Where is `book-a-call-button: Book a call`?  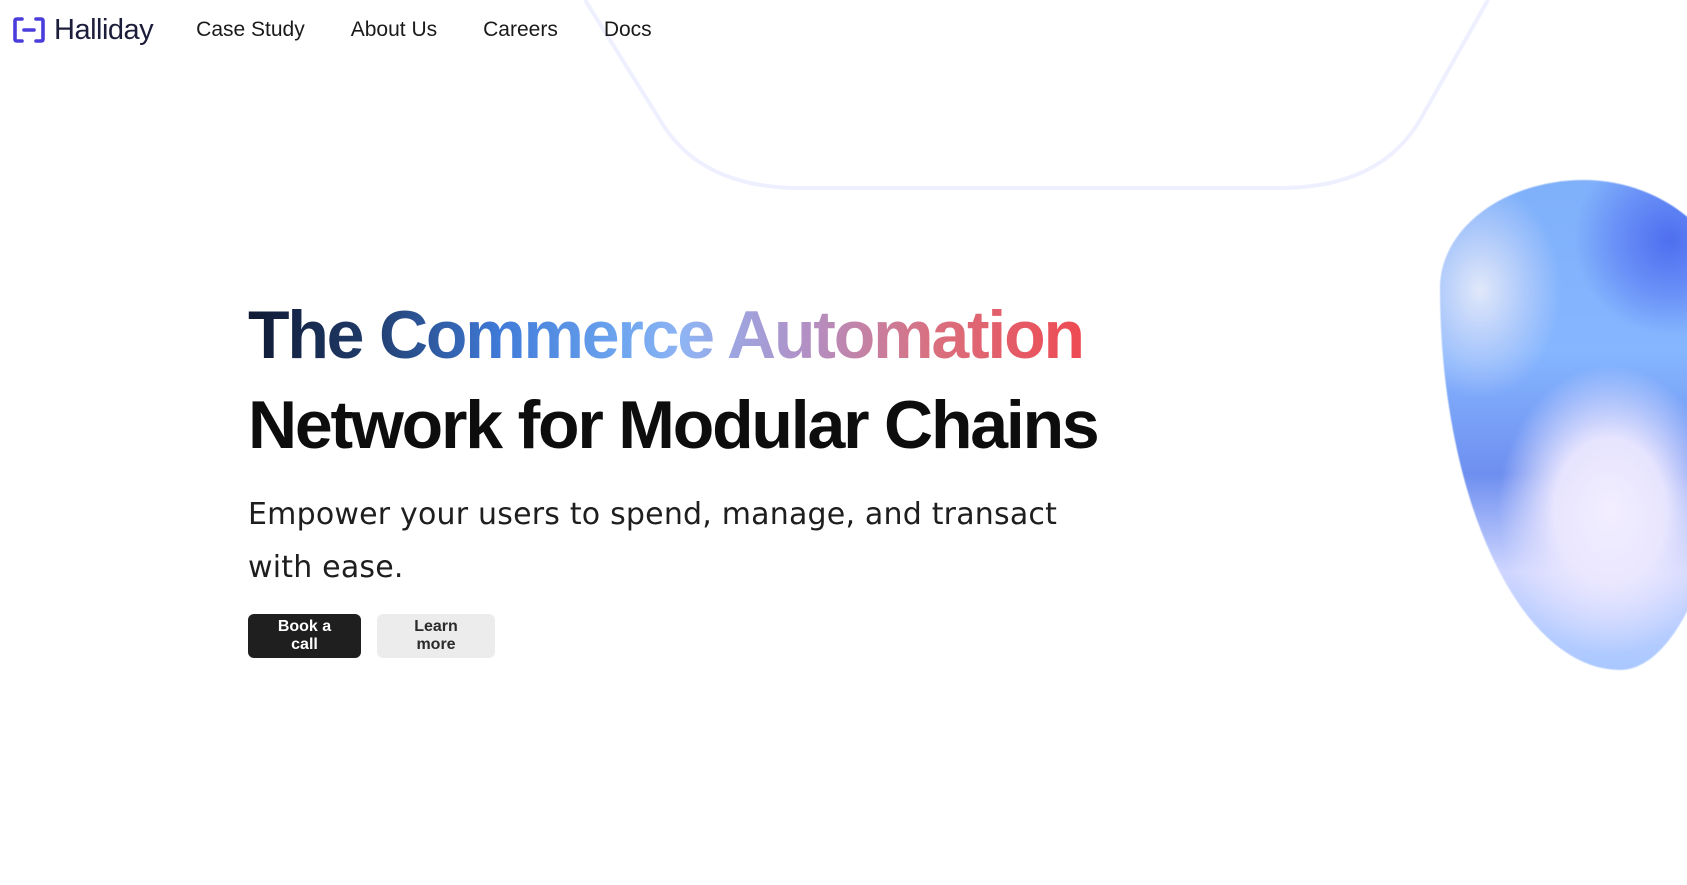 book-a-call-button: Book a call is located at coordinates (304, 636).